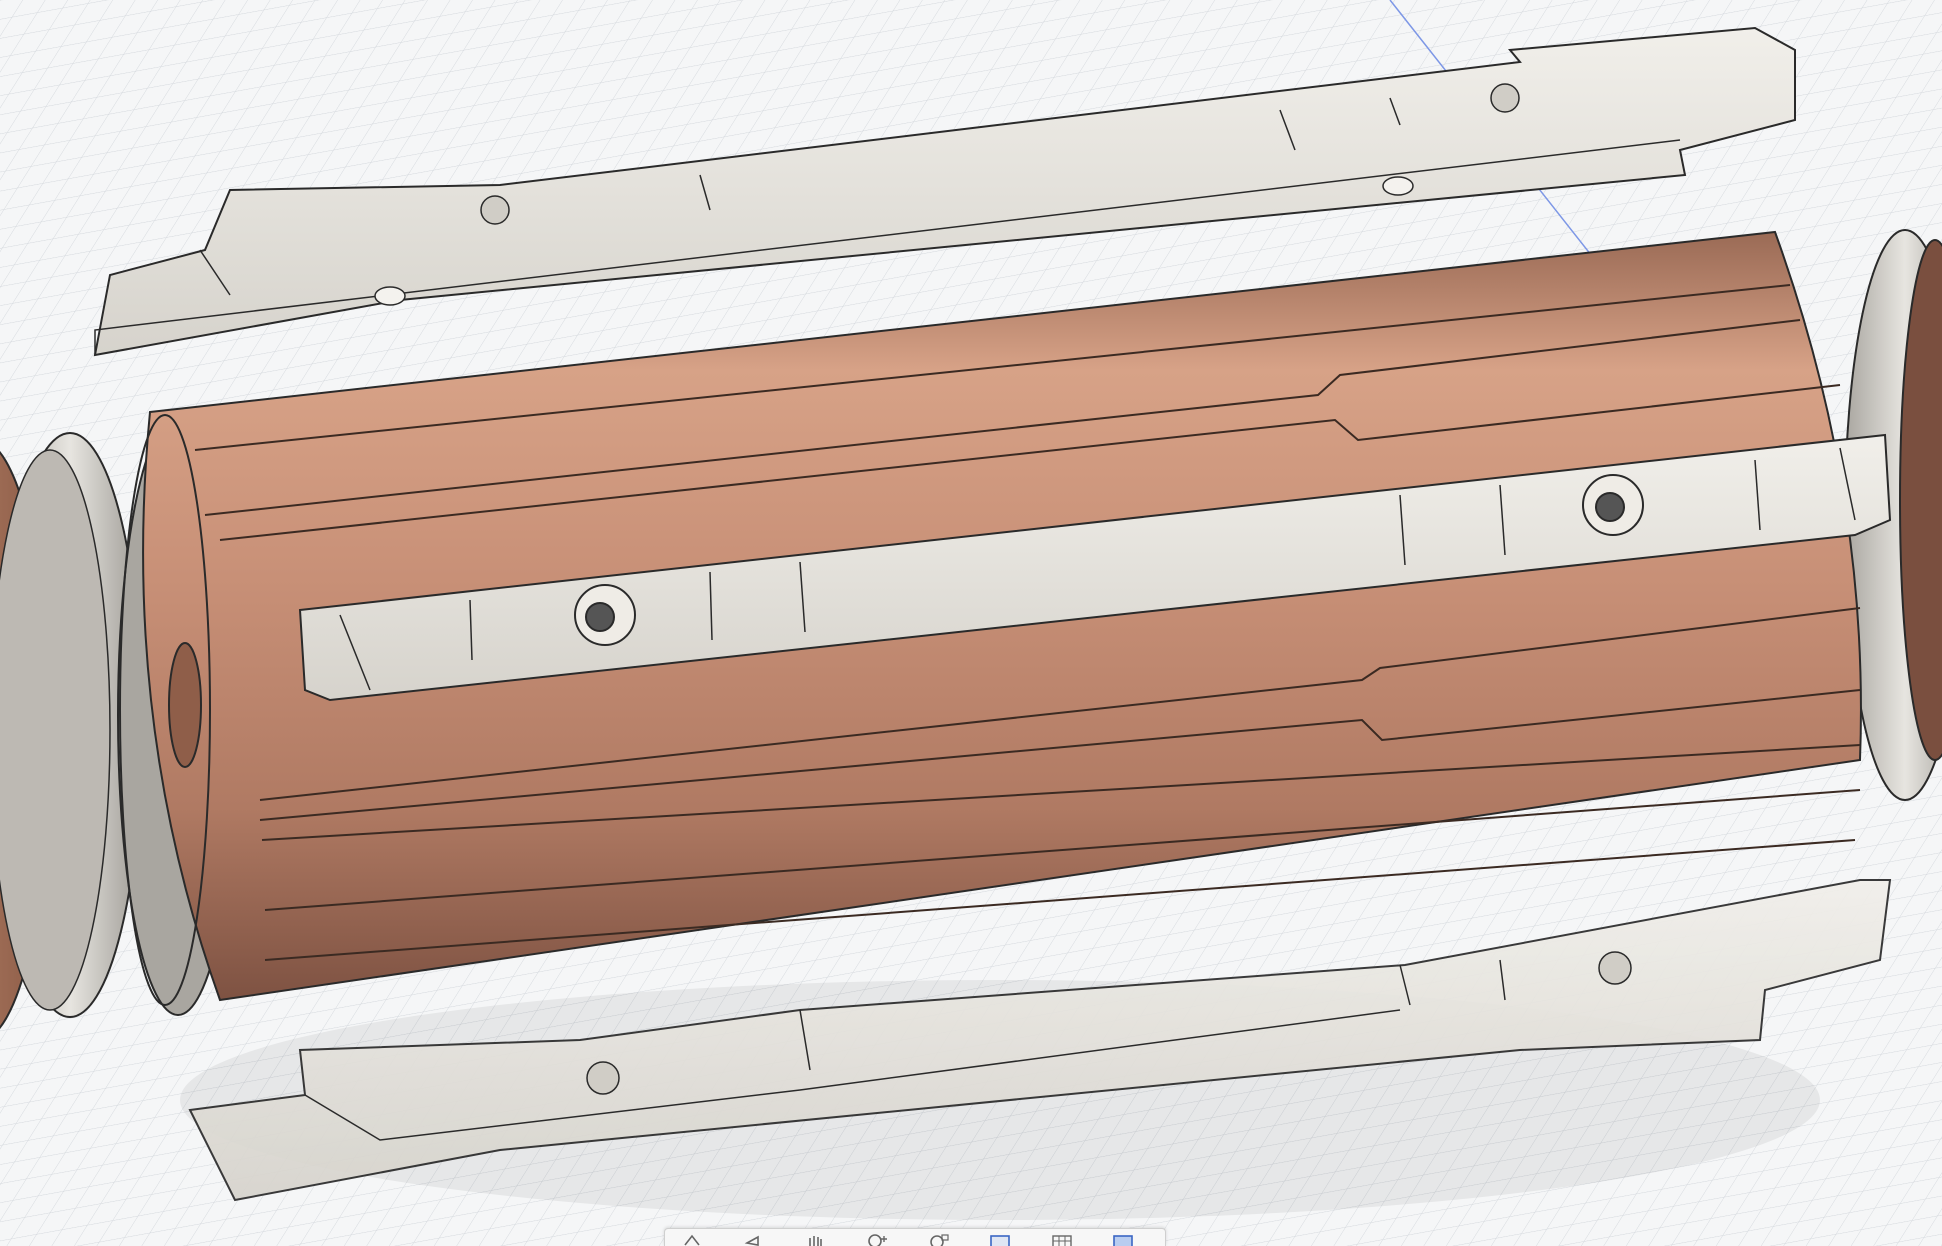 This screenshot has height=1246, width=1942. Describe the element at coordinates (694, 1237) in the screenshot. I see `orbit-icon` at that location.